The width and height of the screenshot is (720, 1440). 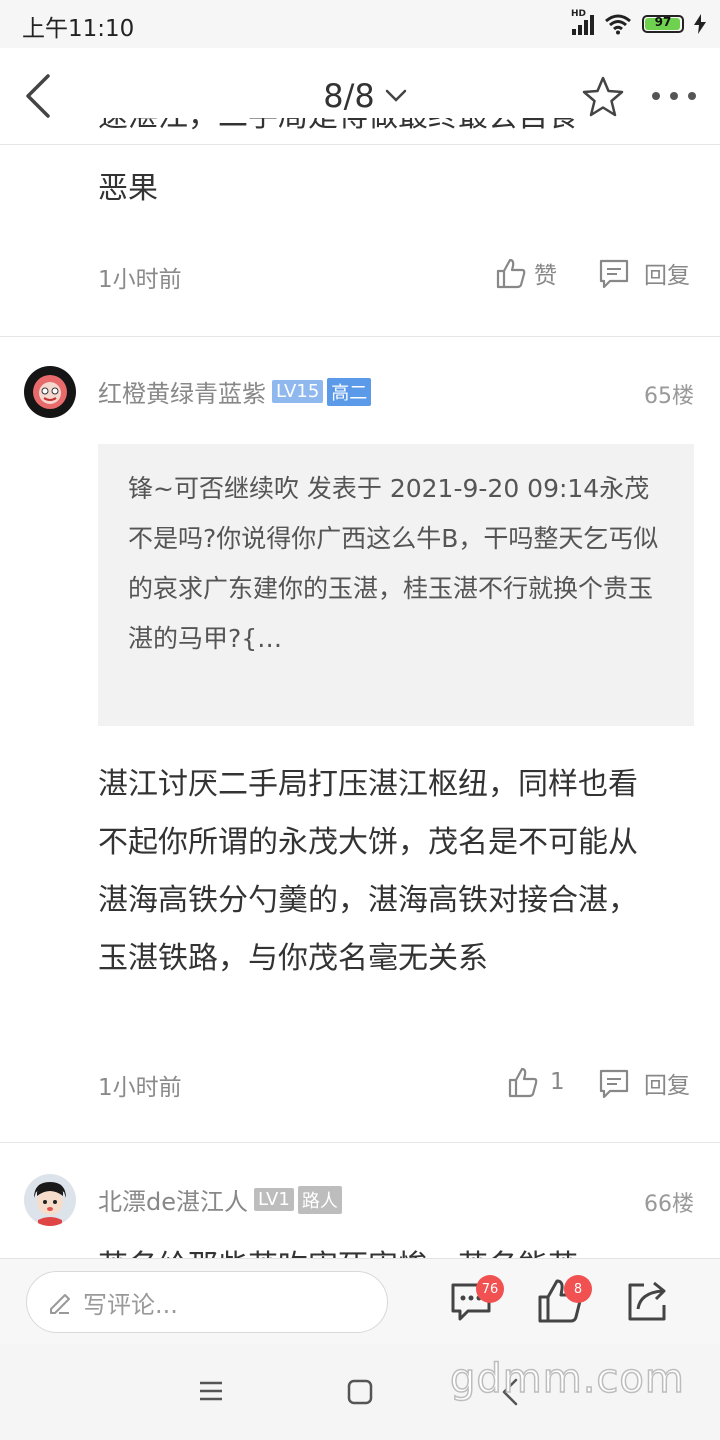 What do you see at coordinates (398, 131) in the screenshot?
I see `comment-partial-line: 速湛江，二手局是得做最终最会自食` at bounding box center [398, 131].